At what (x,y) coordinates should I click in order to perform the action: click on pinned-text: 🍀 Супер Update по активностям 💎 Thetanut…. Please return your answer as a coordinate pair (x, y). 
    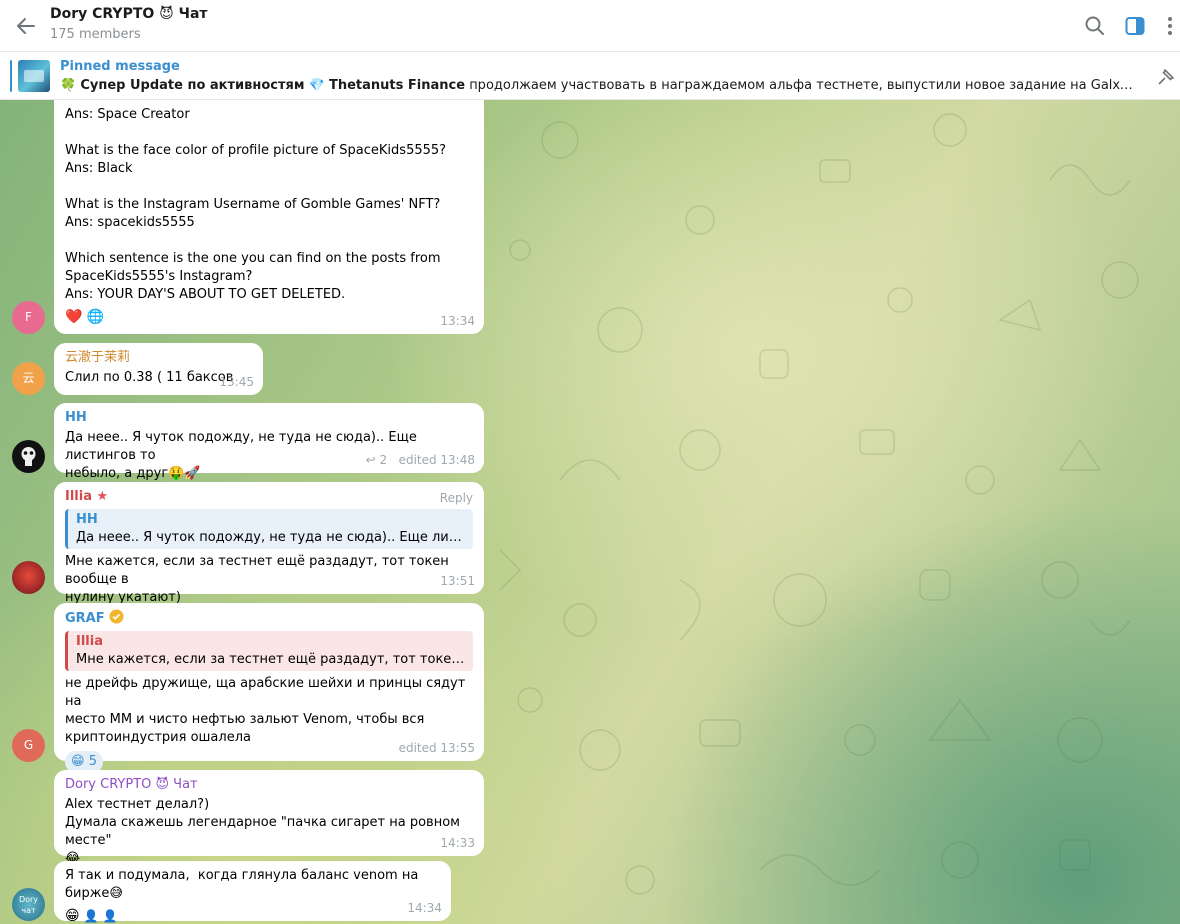
    Looking at the image, I should click on (597, 85).